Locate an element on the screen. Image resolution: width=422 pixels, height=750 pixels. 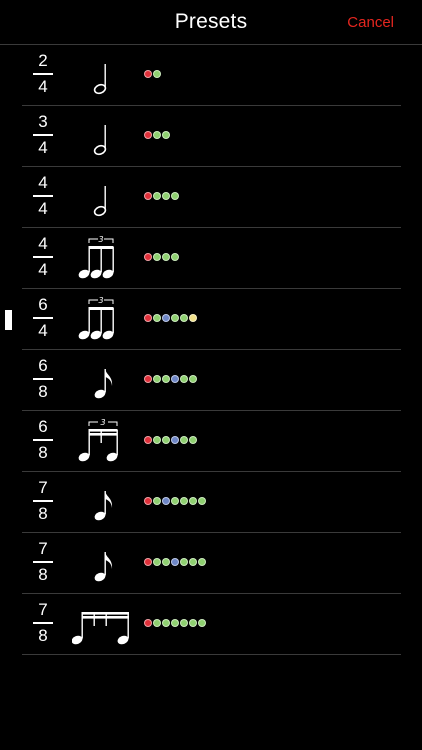
preset-row: 34 is located at coordinates (211, 136).